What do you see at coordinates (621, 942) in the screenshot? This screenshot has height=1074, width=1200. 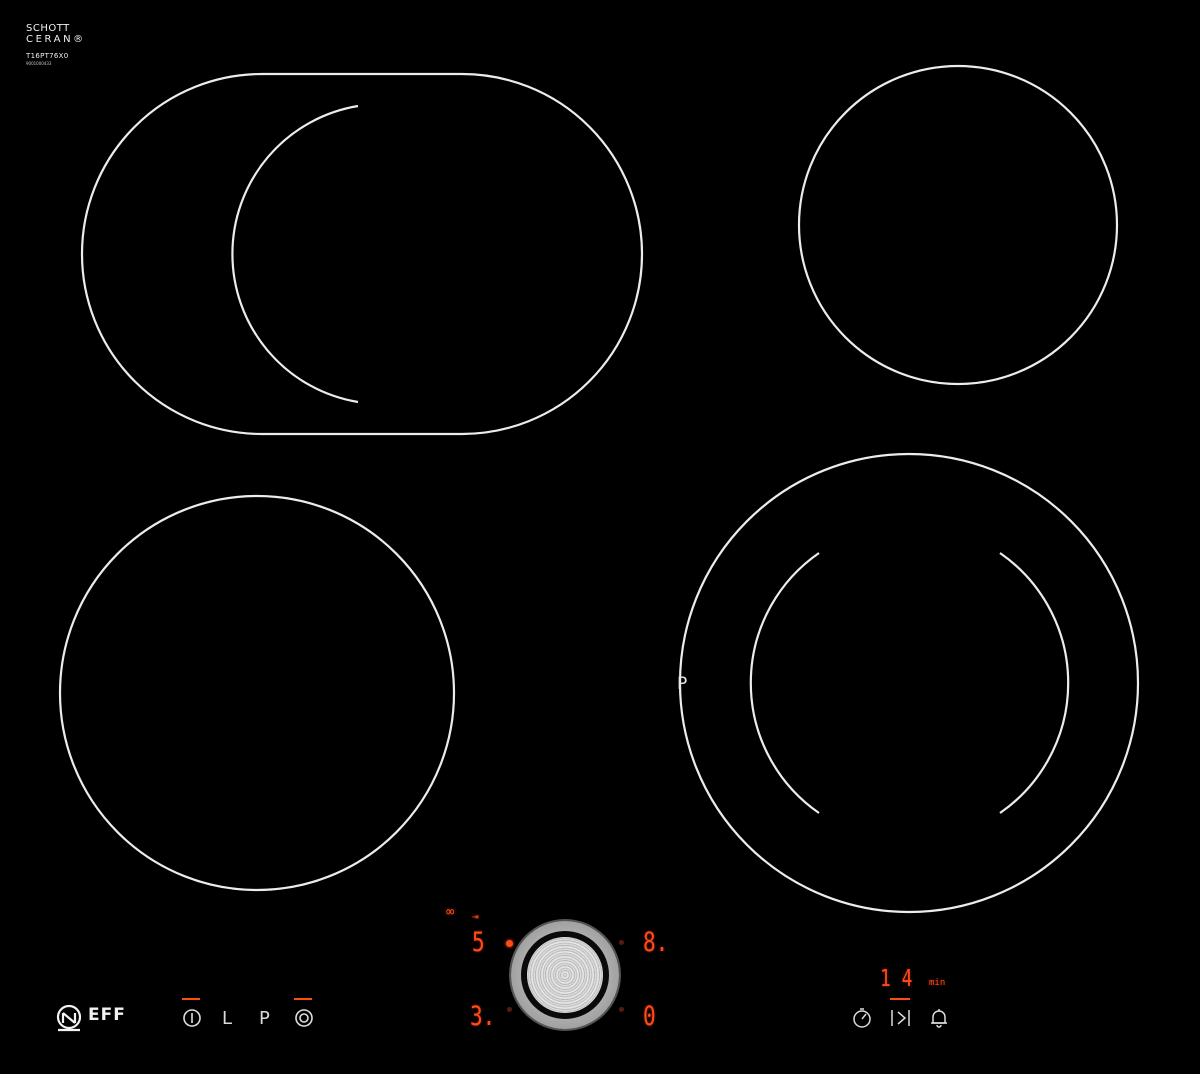 I see `zone-indicator-dot-upper-right` at bounding box center [621, 942].